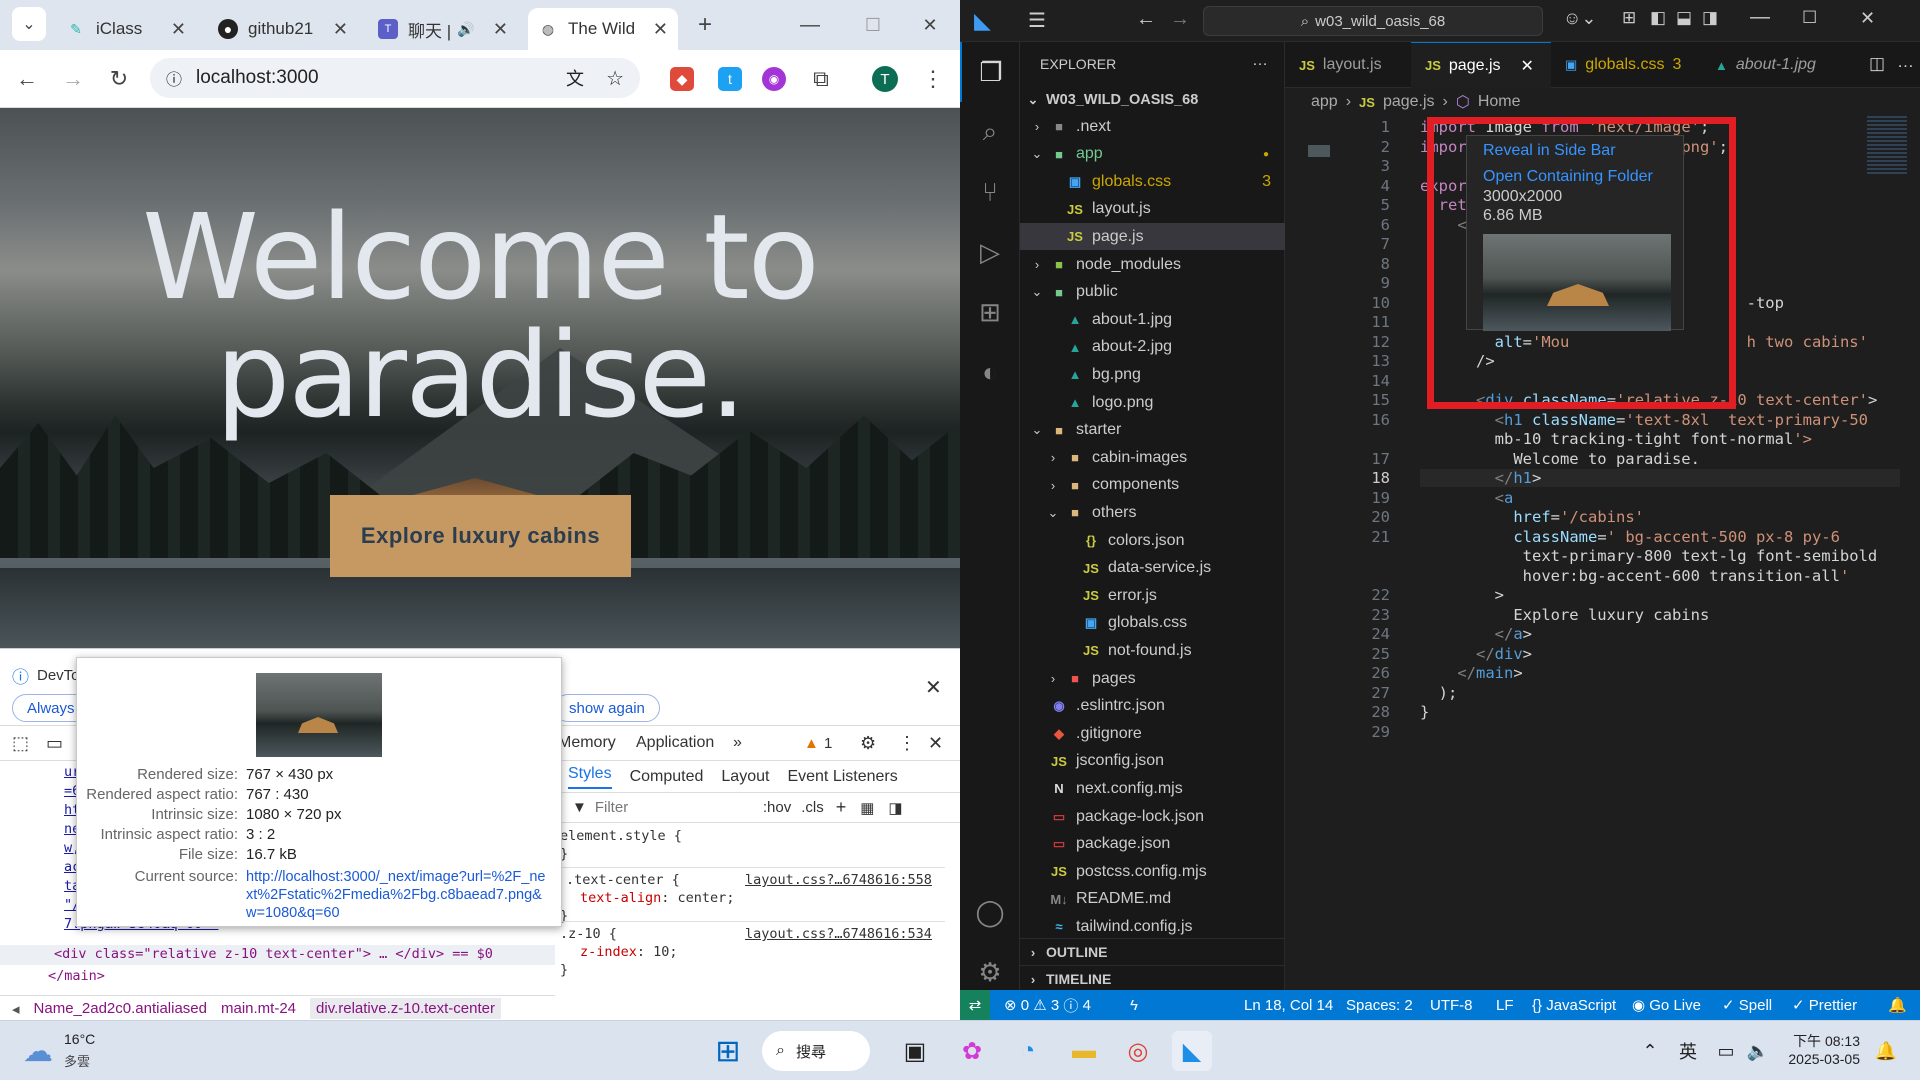 Image resolution: width=1920 pixels, height=1080 pixels. I want to click on cursor-position: Ln 18, Col 14, so click(1288, 1005).